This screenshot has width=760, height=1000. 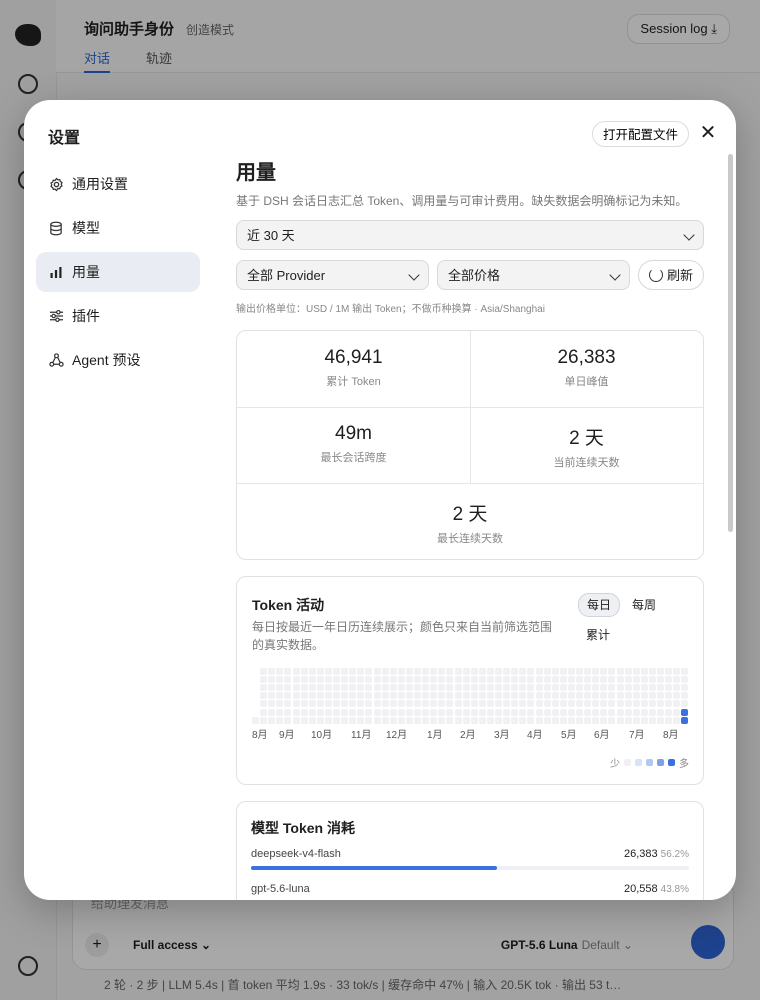 I want to click on time-range-select: 近 30 天, so click(x=470, y=235).